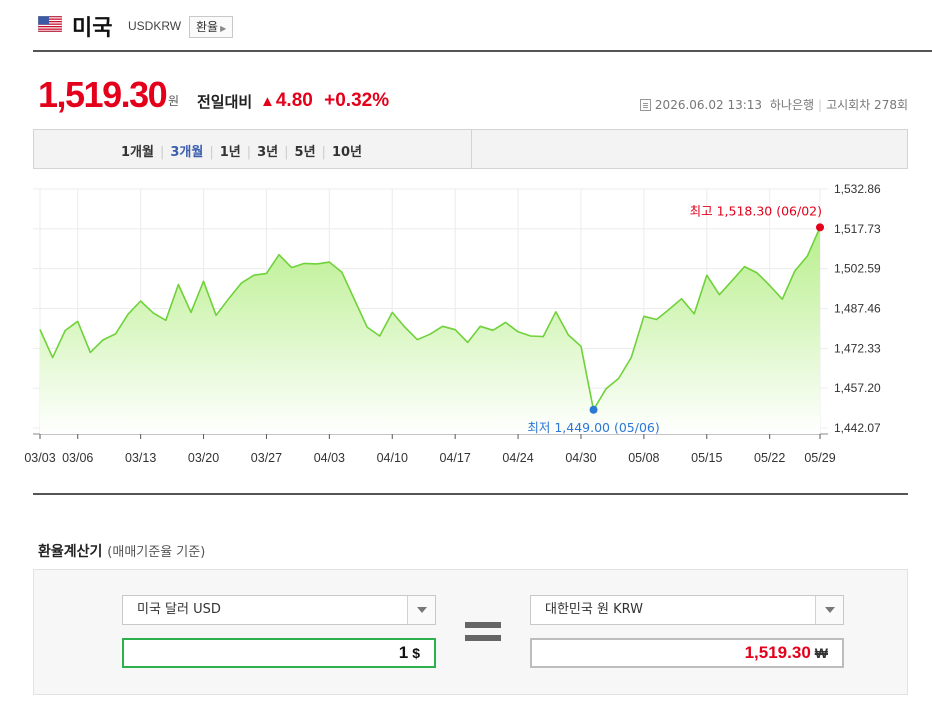 The height and width of the screenshot is (710, 932). What do you see at coordinates (687, 653) in the screenshot?
I see `to-amount-output: 1,519.30 ₩` at bounding box center [687, 653].